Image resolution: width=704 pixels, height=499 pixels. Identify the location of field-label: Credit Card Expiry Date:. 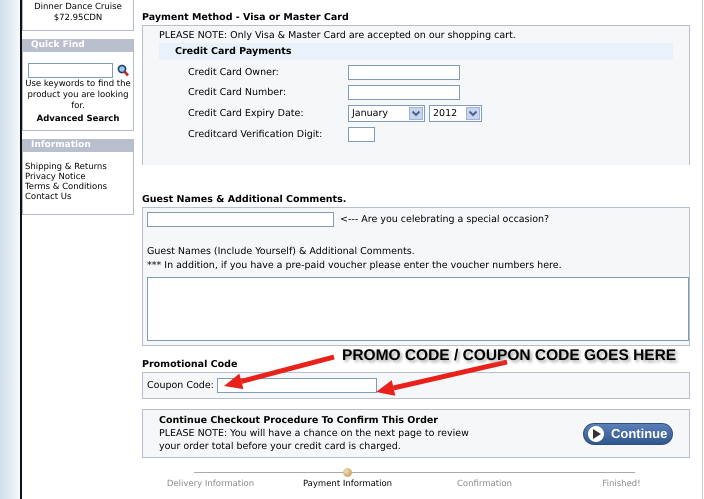
(246, 113).